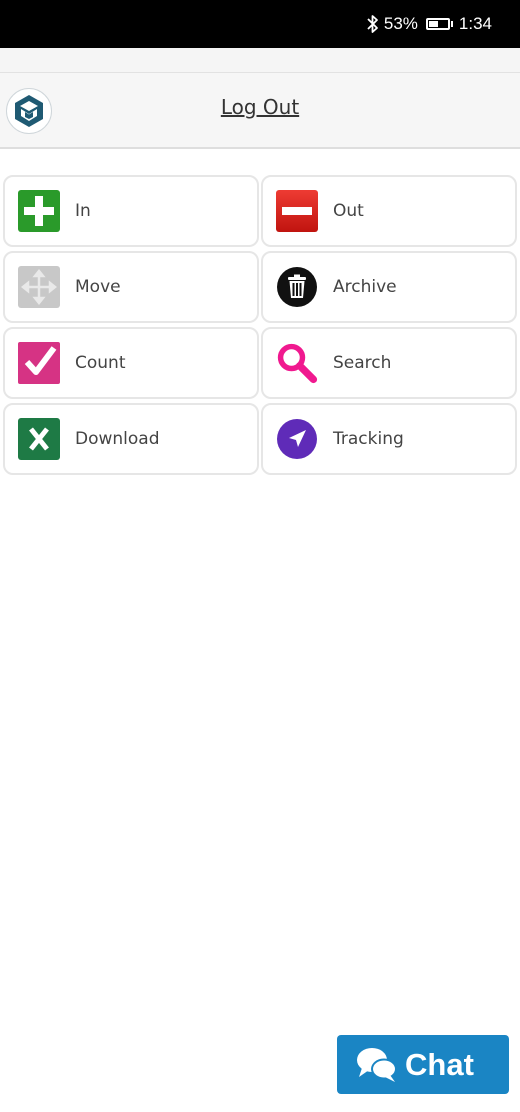 This screenshot has height=1112, width=520. Describe the element at coordinates (377, 1065) in the screenshot. I see `chat-bubbles-icon` at that location.